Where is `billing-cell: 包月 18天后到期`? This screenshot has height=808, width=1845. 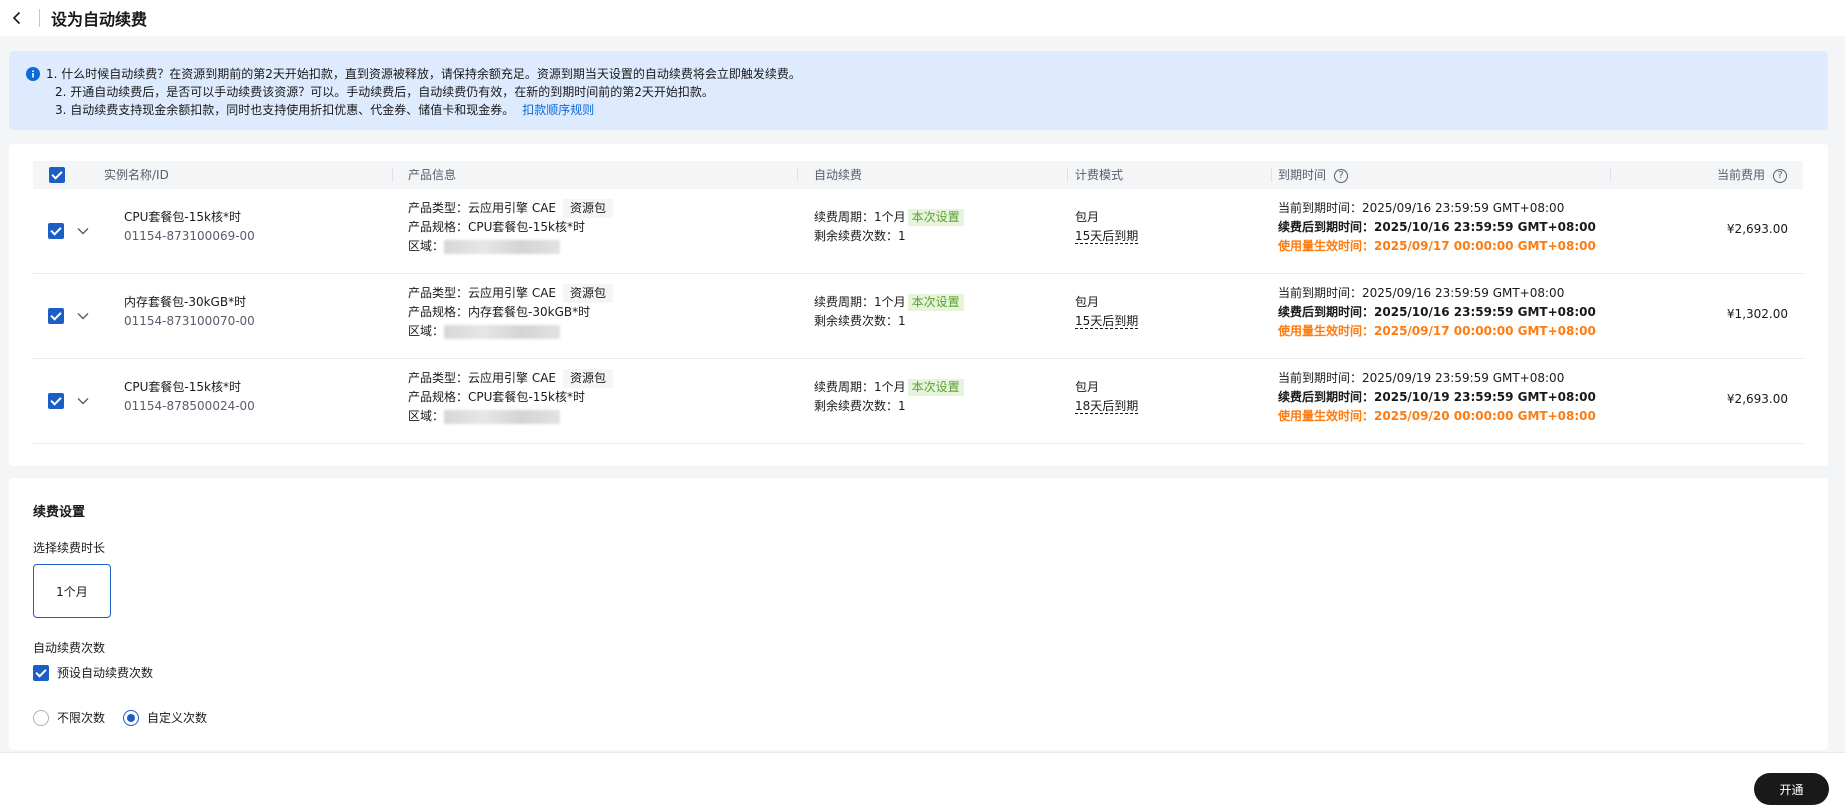
billing-cell: 包月 18天后到期 is located at coordinates (1107, 397).